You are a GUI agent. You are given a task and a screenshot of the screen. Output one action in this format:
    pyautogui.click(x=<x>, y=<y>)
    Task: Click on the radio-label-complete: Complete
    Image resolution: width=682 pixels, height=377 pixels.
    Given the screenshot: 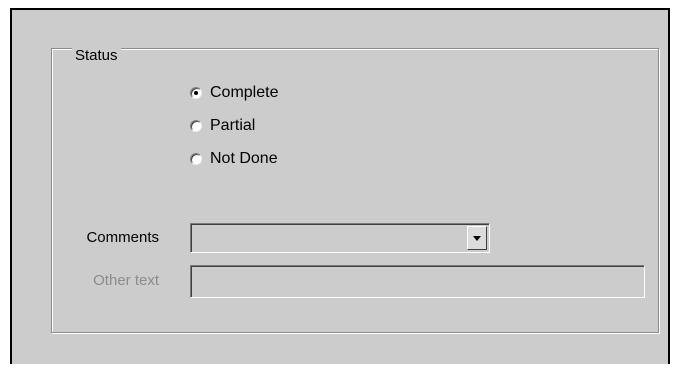 What is the action you would take?
    pyautogui.click(x=244, y=92)
    